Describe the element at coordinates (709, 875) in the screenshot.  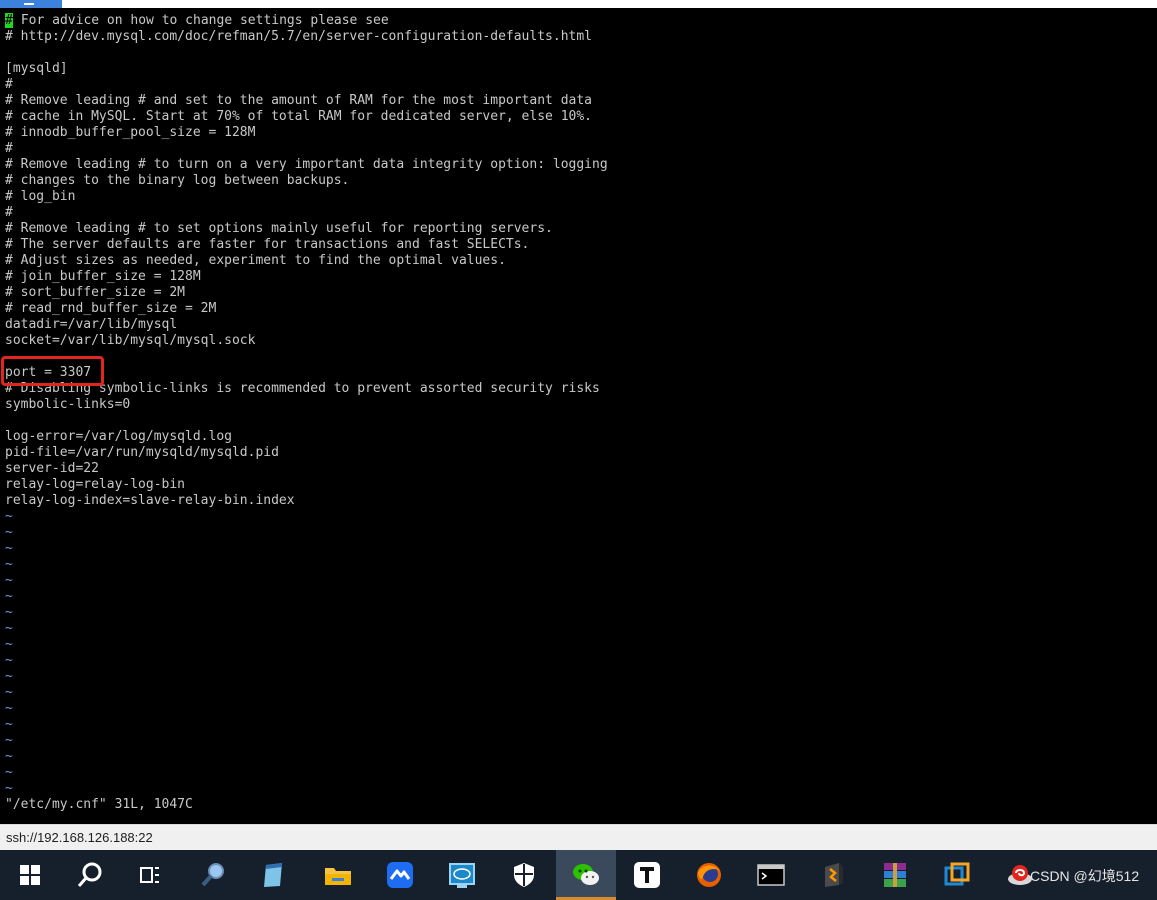
I see `taskbar-firefox-button` at that location.